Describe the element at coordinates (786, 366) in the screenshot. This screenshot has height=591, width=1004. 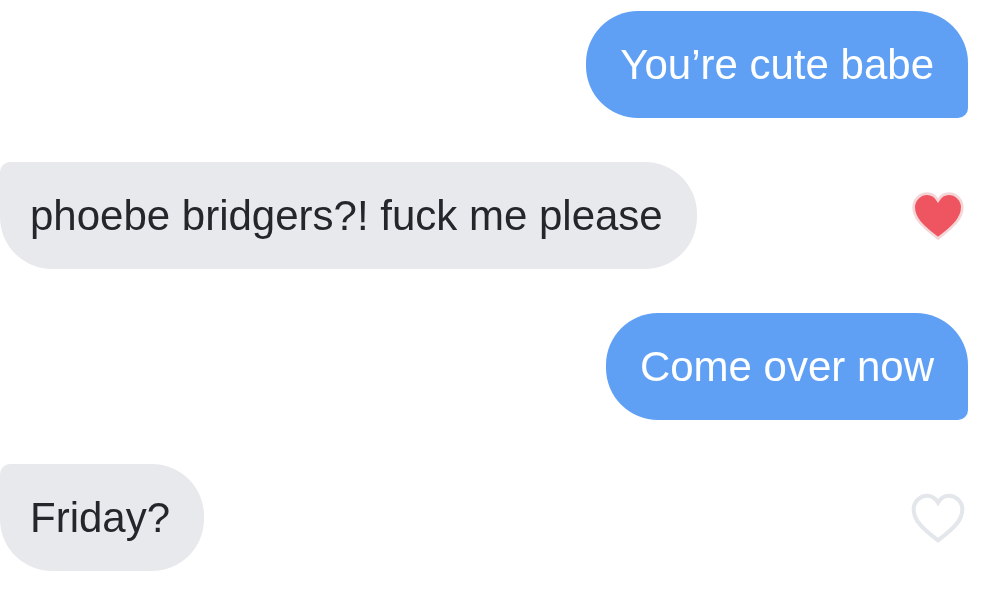
I see `sent-message: Come over now` at that location.